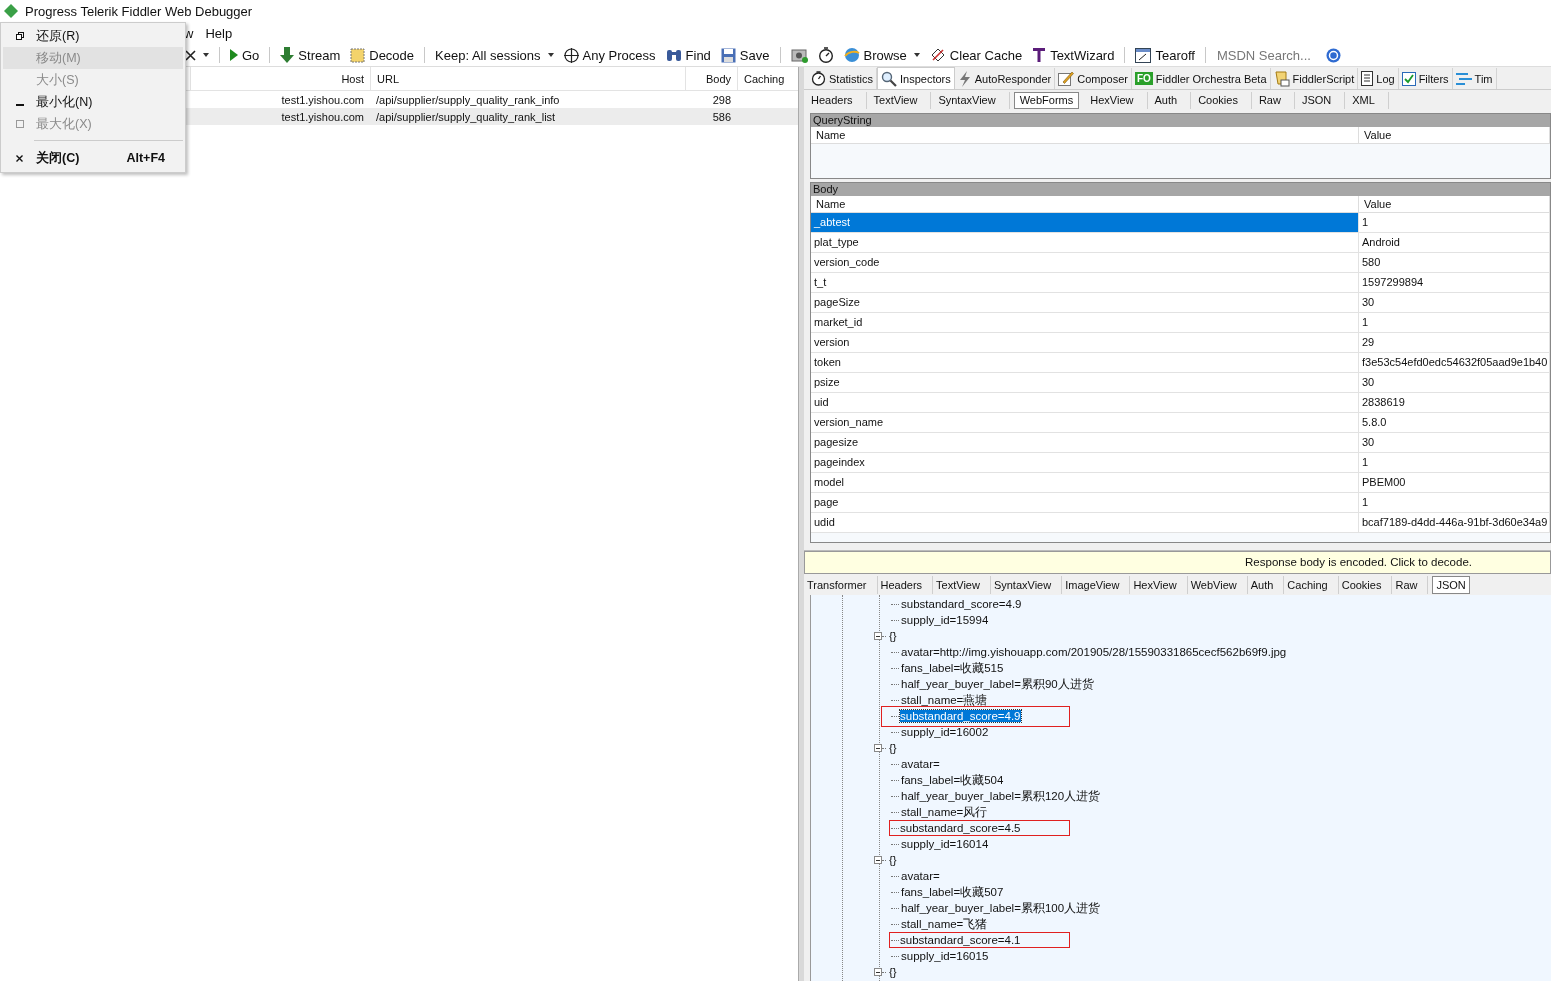 Image resolution: width=1551 pixels, height=981 pixels. I want to click on param-name-cell: version, so click(1085, 342).